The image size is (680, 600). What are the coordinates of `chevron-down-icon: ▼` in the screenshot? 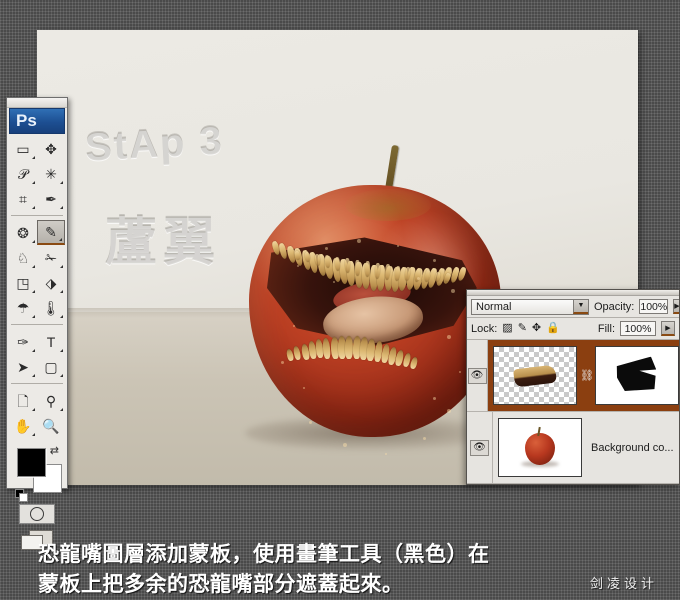 It's located at (580, 306).